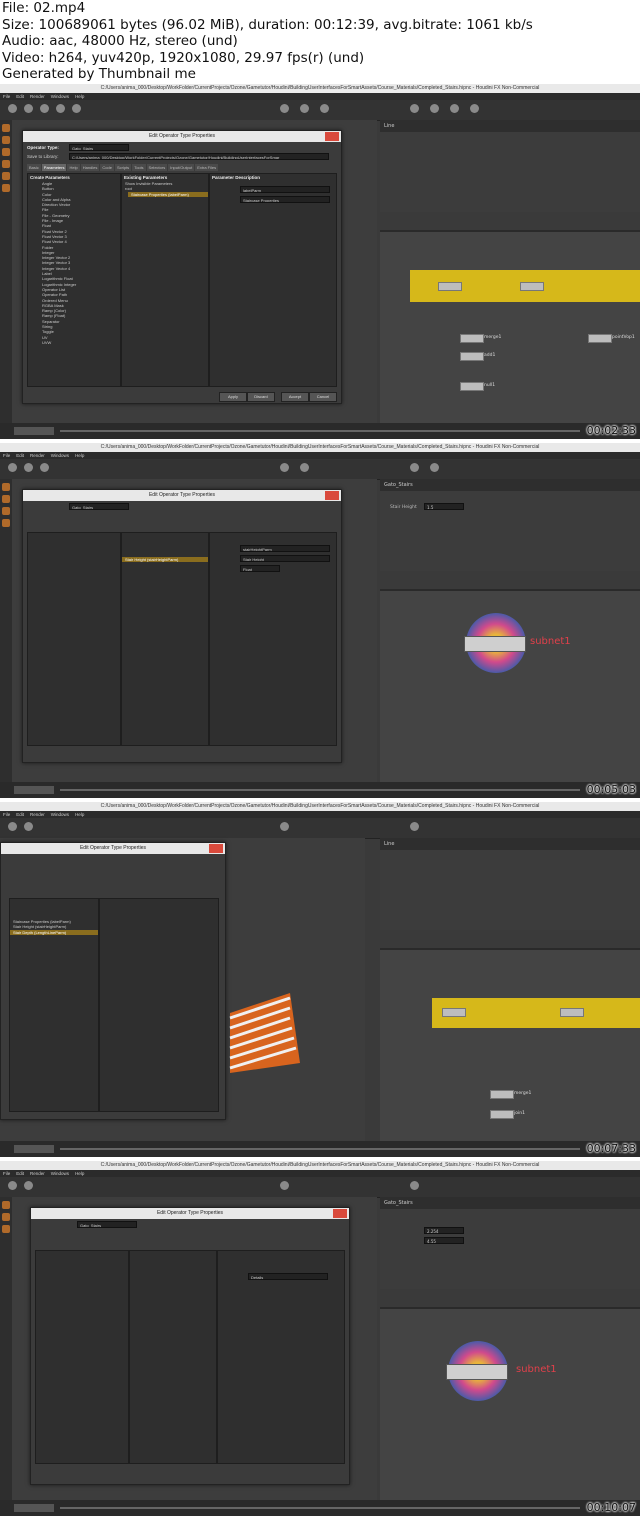  I want to click on param-label-field: Staircase Properties, so click(285, 199).